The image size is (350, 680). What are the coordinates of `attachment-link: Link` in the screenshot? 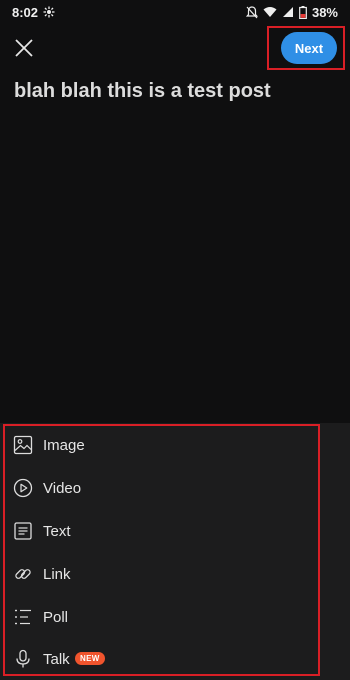 It's located at (160, 574).